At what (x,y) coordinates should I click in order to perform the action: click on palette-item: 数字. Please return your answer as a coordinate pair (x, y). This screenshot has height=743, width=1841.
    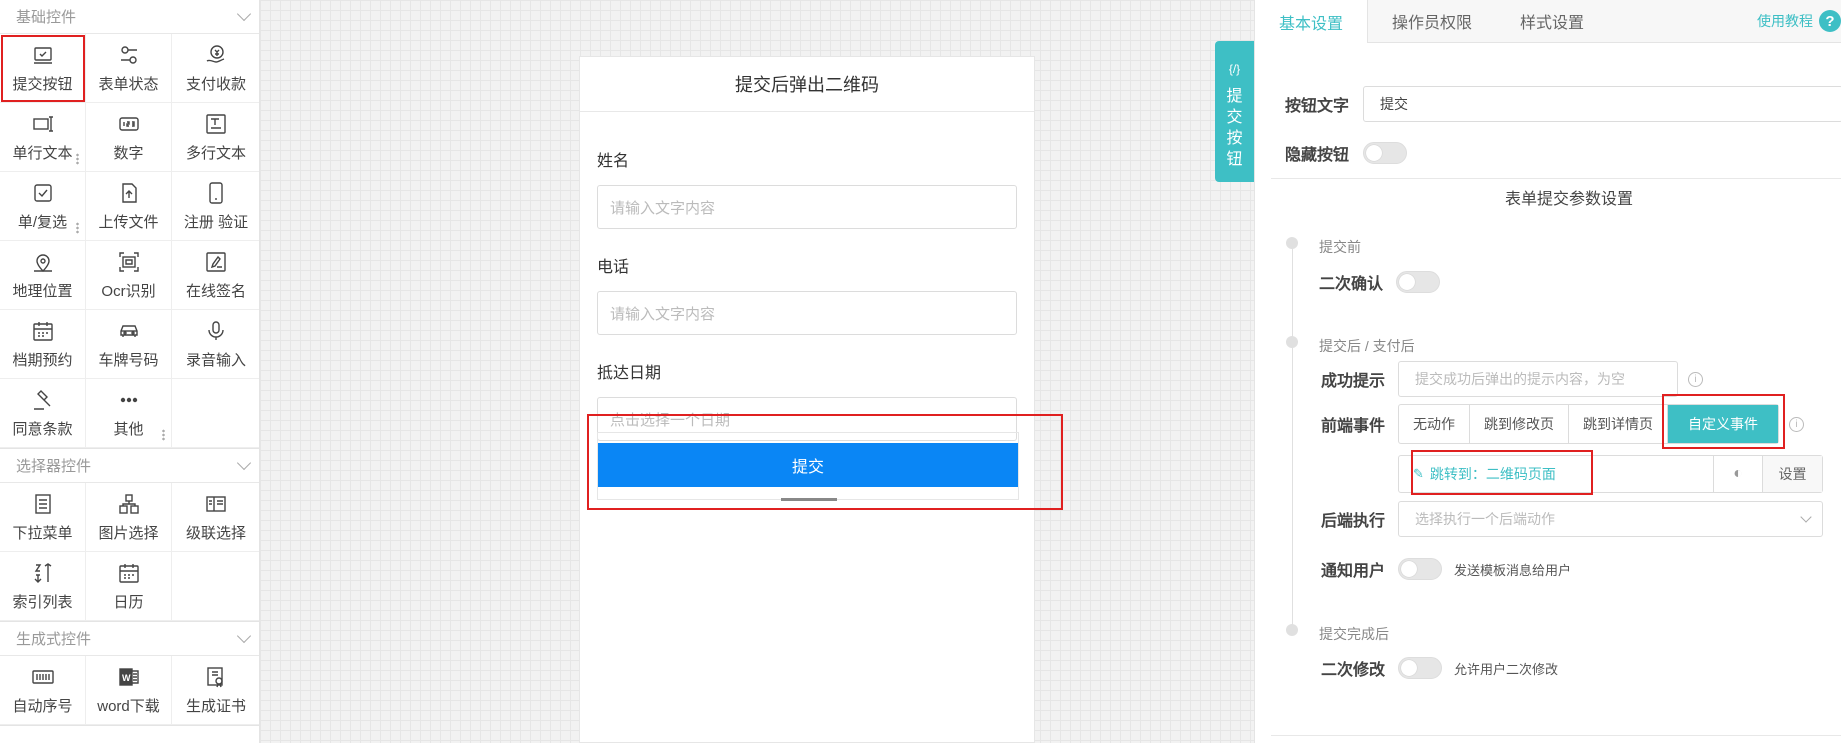
    Looking at the image, I should click on (129, 137).